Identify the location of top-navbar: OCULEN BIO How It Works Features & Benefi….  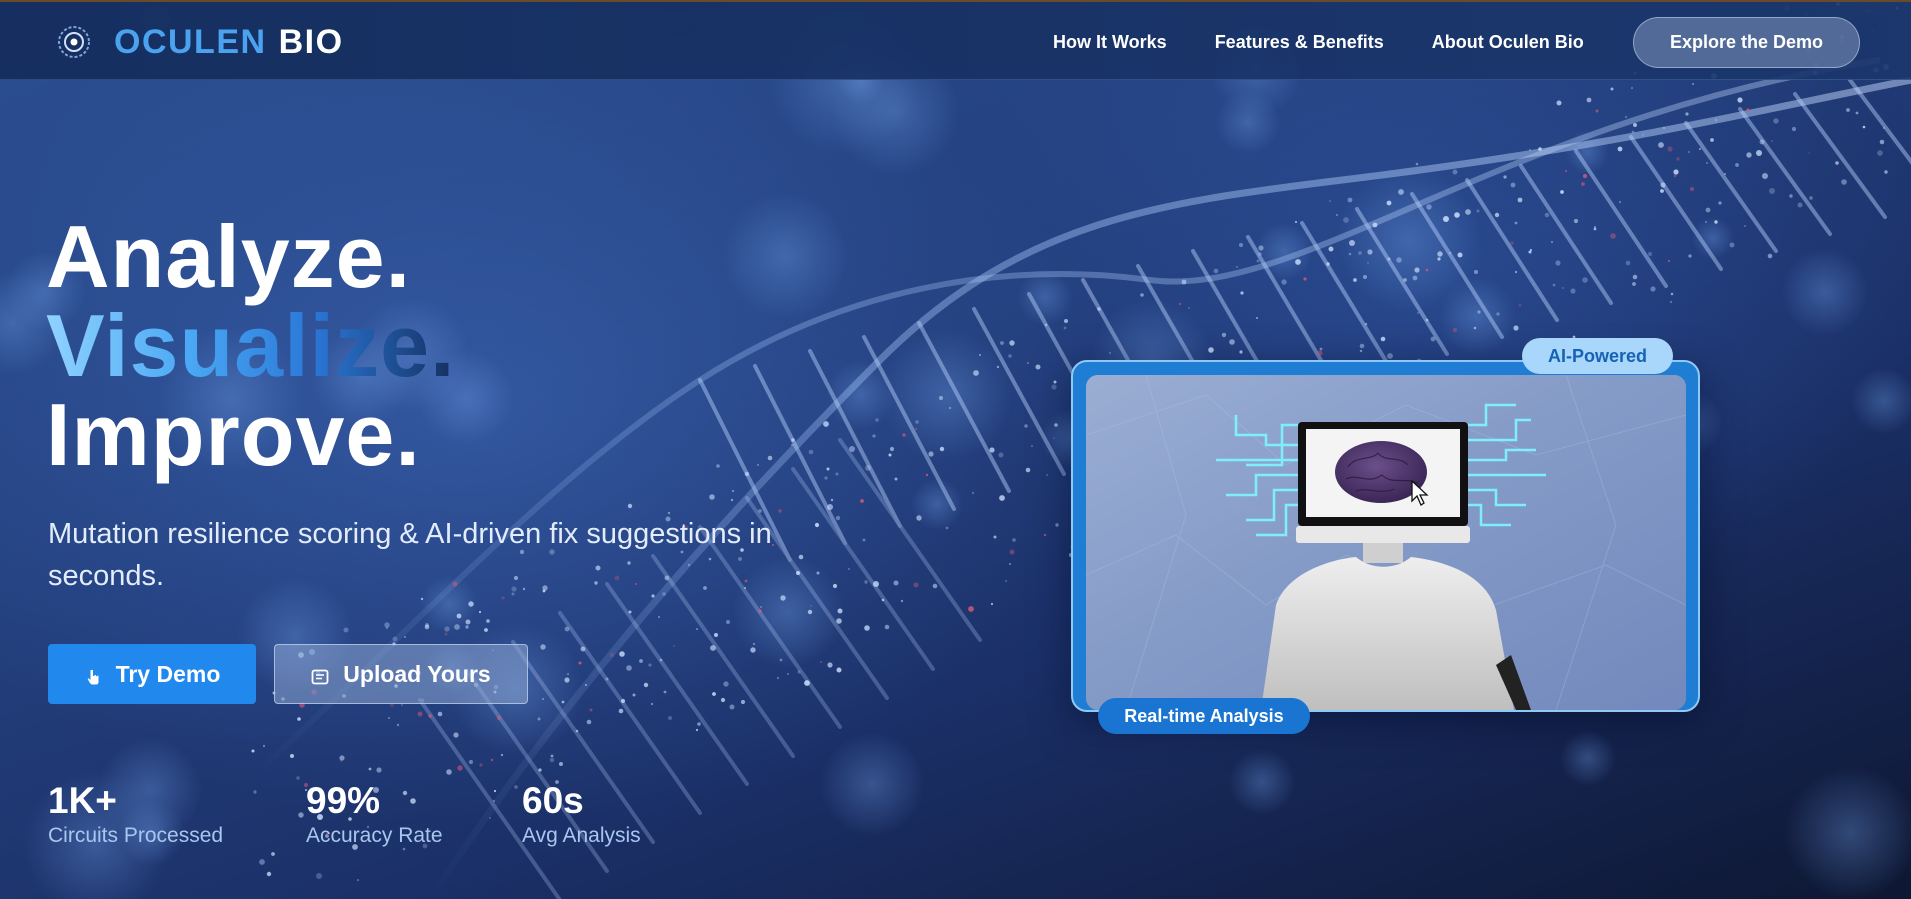
(955, 40).